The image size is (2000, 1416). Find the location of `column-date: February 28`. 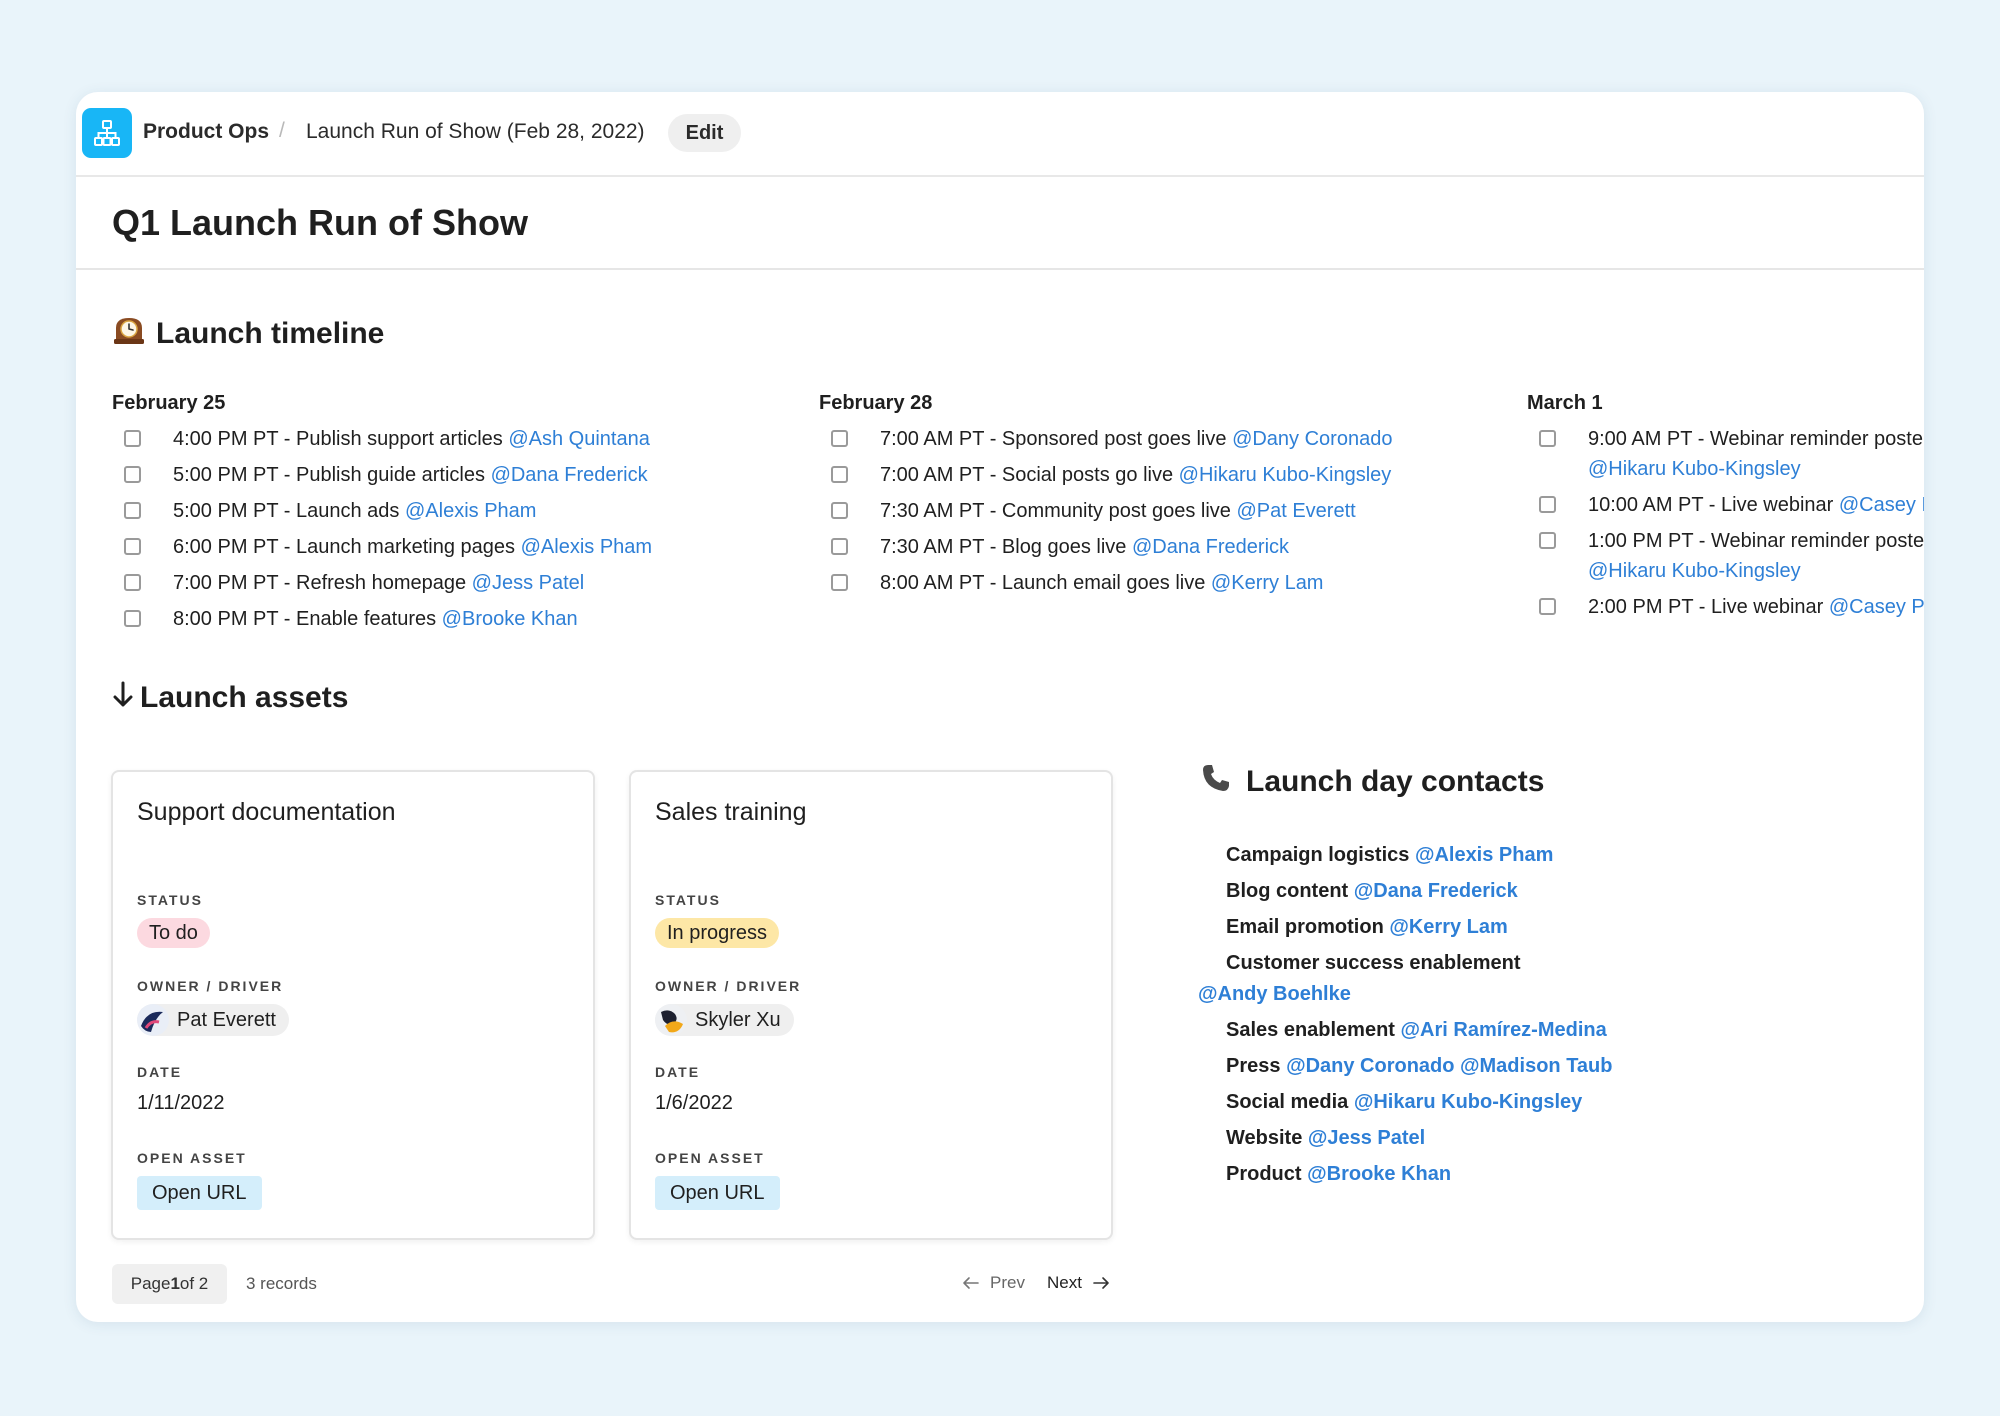

column-date: February 28 is located at coordinates (876, 403).